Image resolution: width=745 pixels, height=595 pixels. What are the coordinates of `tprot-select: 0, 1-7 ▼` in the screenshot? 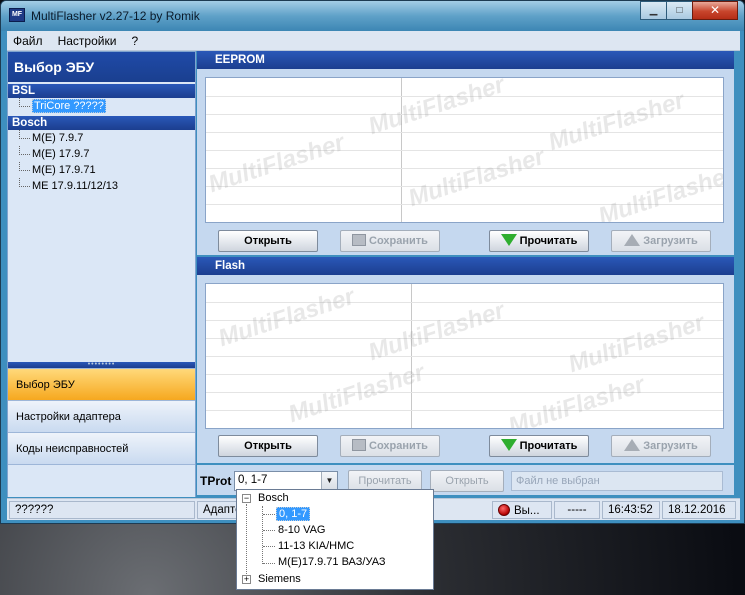 It's located at (286, 481).